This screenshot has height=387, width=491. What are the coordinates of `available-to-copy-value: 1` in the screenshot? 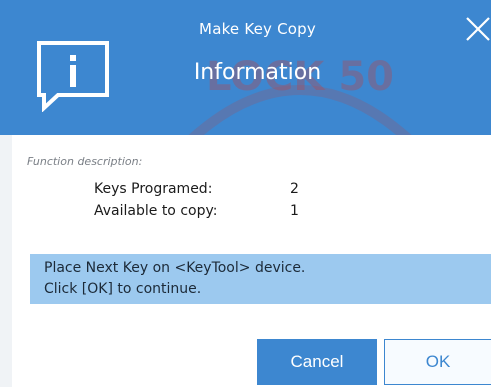 It's located at (294, 211).